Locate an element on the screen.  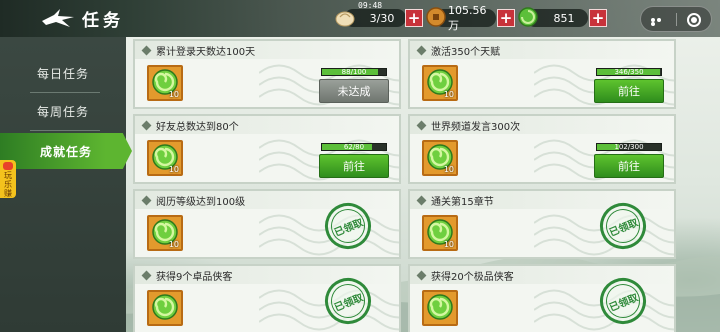
quest-progress-bar: 346/350 is located at coordinates (629, 72).